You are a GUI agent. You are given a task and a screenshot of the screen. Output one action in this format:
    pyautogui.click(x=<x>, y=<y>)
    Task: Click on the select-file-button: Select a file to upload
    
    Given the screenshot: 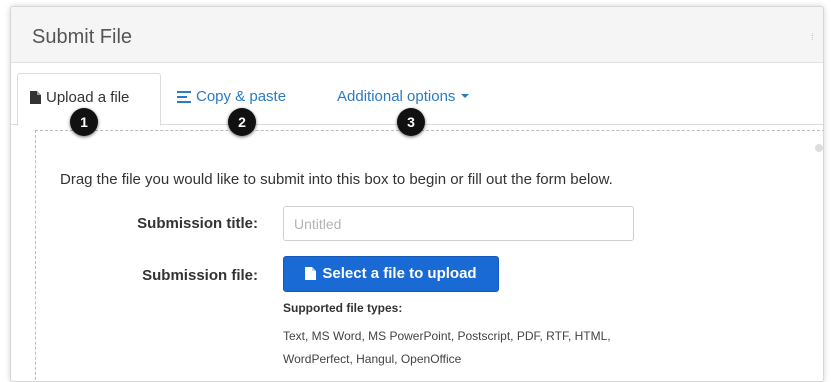 What is the action you would take?
    pyautogui.click(x=391, y=274)
    